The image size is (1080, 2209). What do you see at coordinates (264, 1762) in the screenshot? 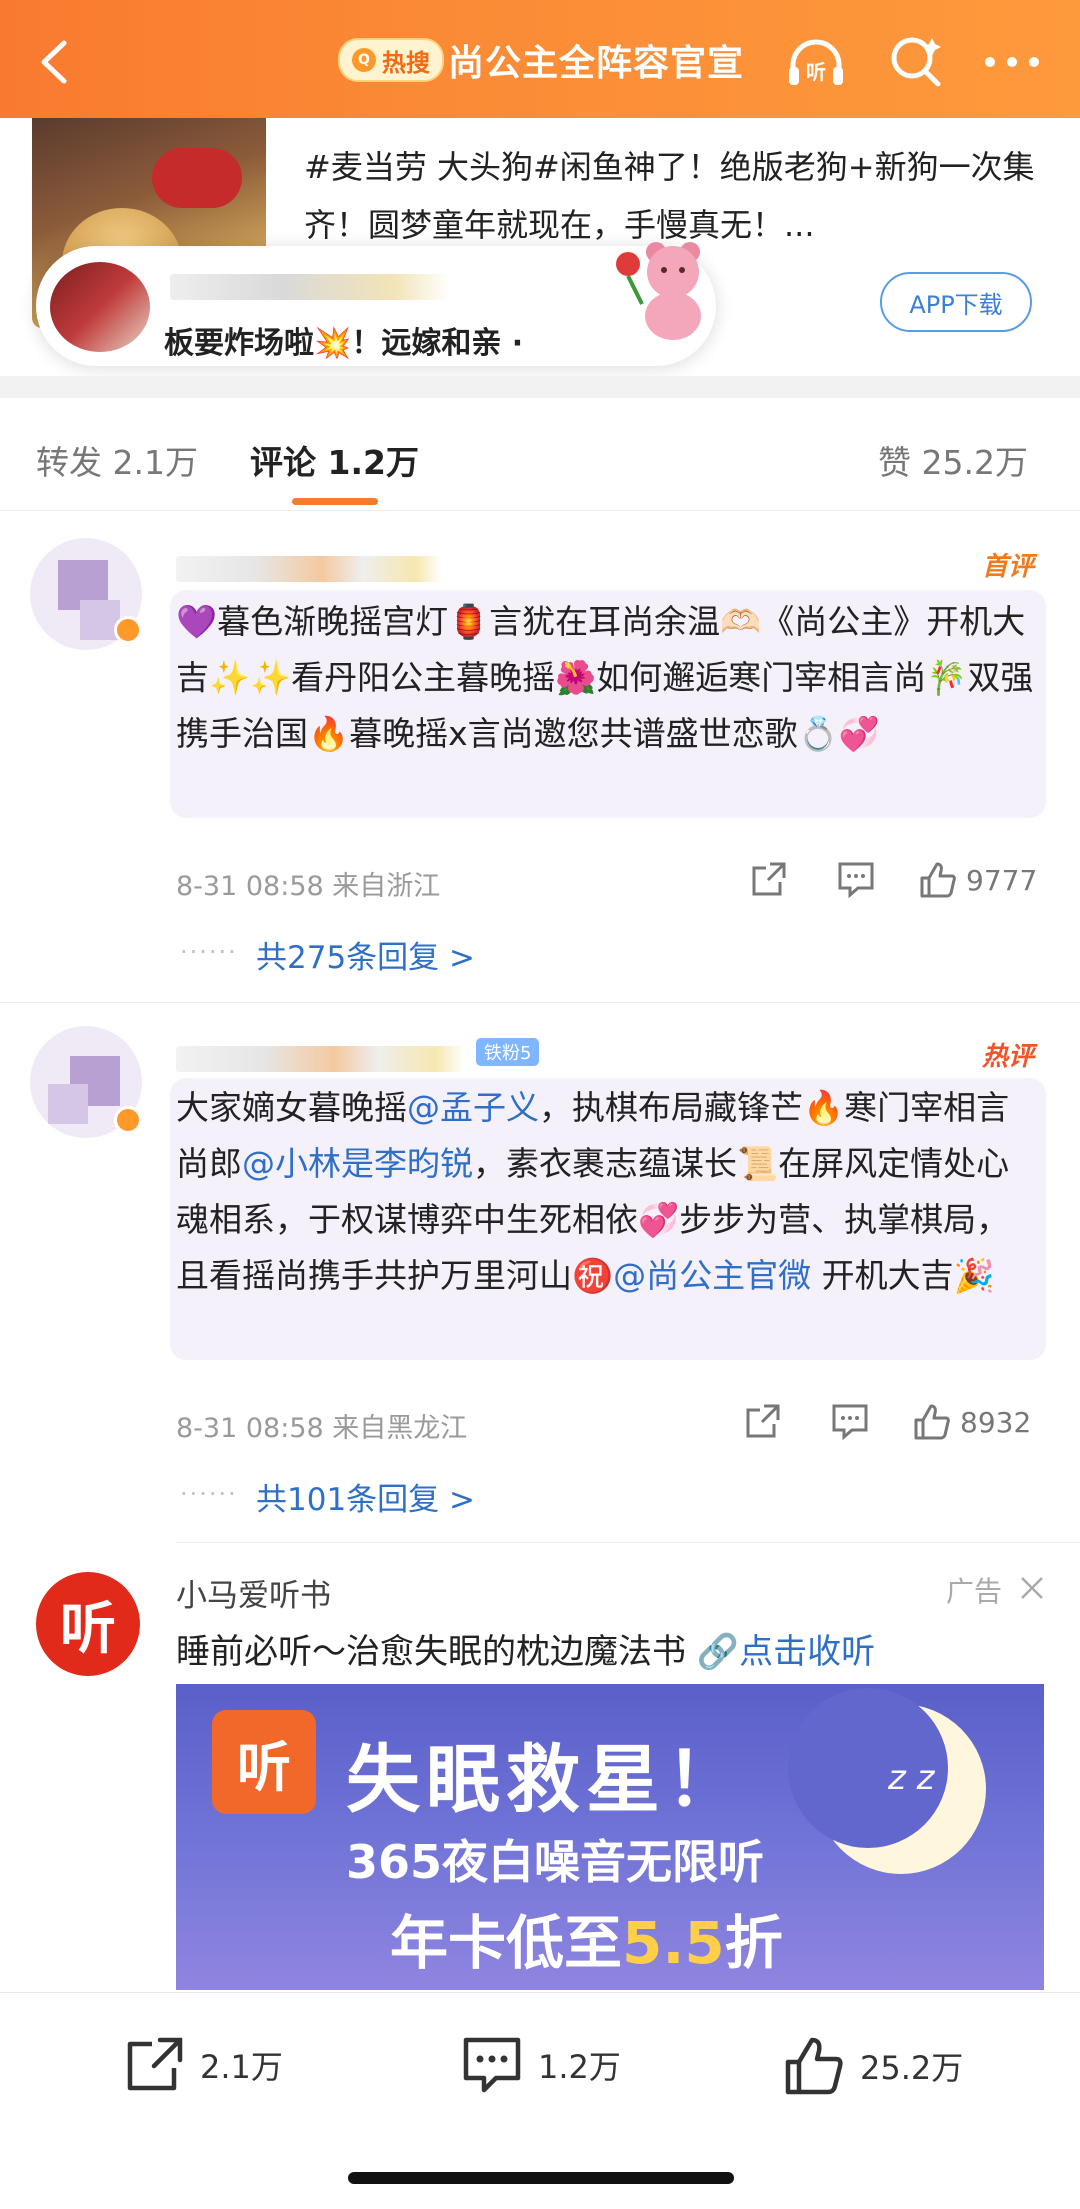
I see `ad-banner-logo: 听` at bounding box center [264, 1762].